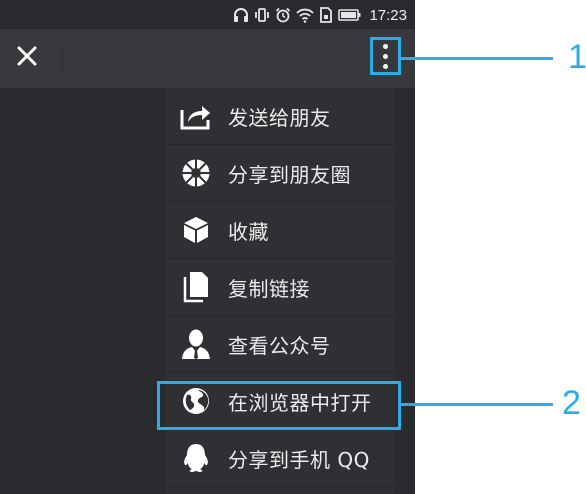 The image size is (586, 494). I want to click on favorite-cube-icon, so click(196, 230).